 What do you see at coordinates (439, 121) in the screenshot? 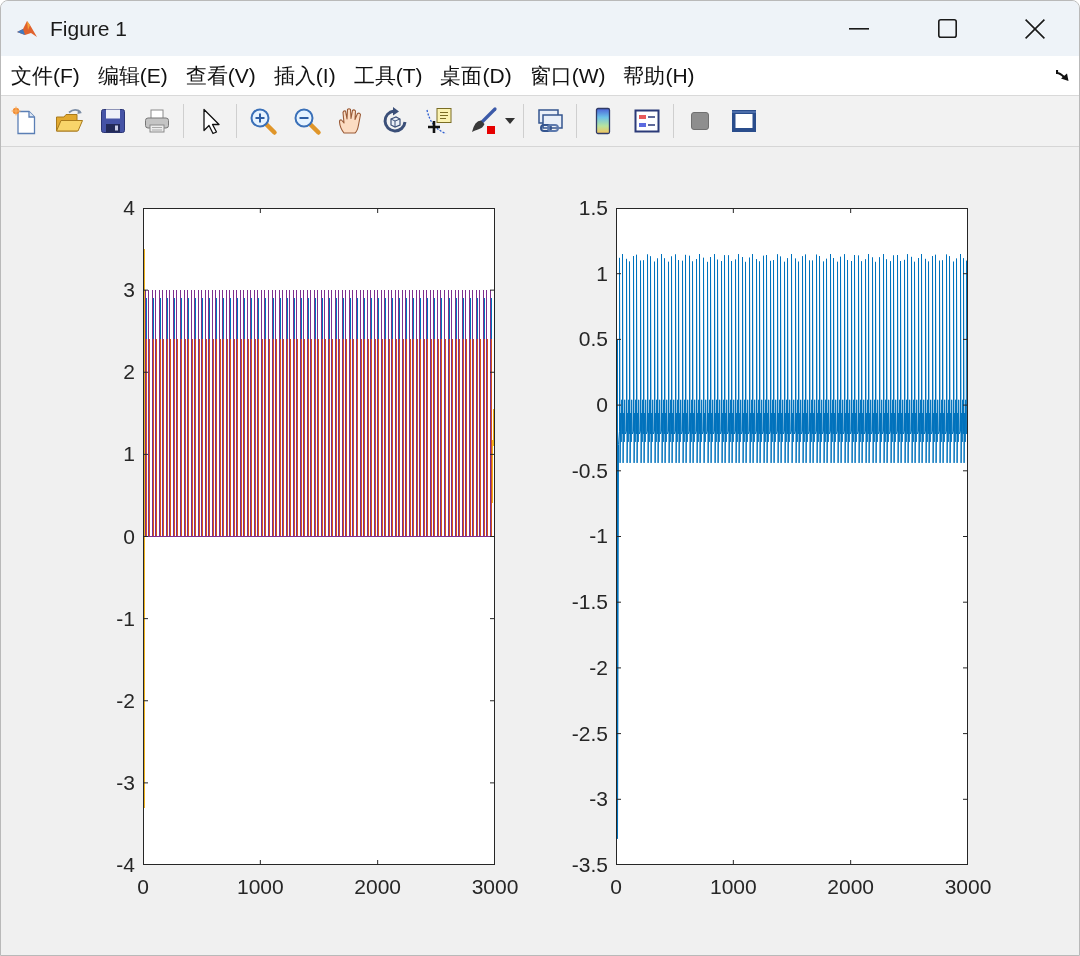
I see `note-crosshair-icon` at bounding box center [439, 121].